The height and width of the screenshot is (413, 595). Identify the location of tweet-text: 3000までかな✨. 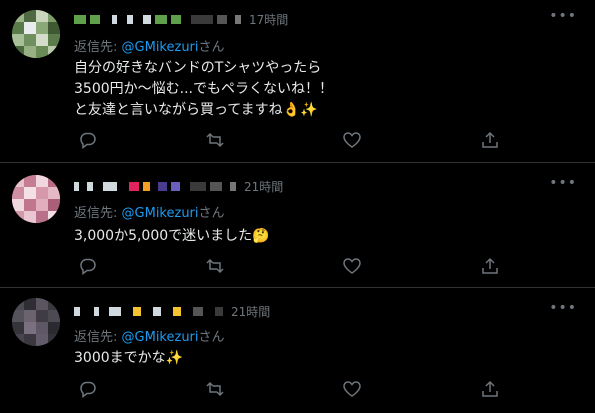
(128, 358).